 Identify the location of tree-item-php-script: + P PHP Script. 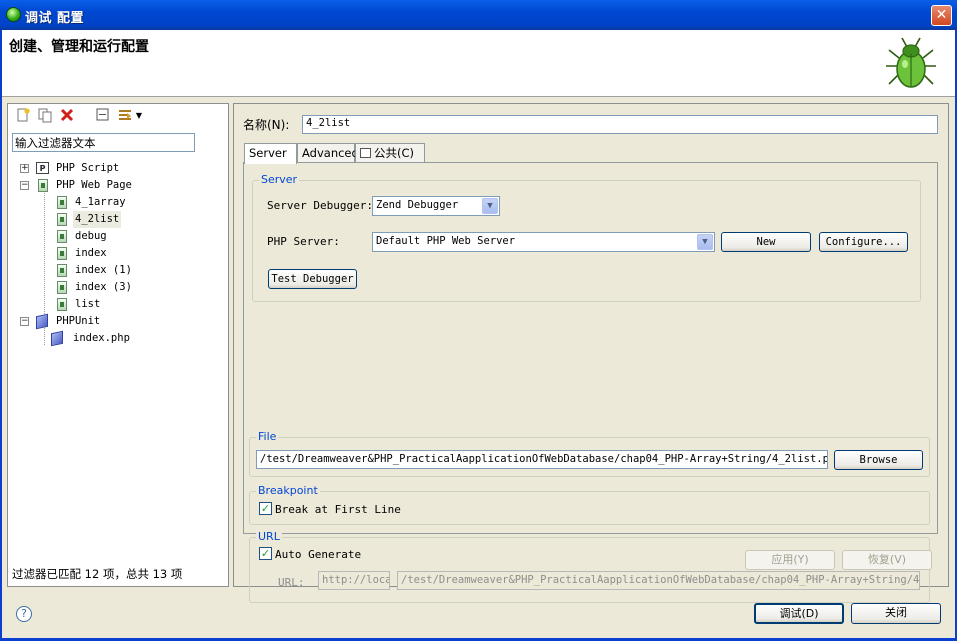
(120, 168).